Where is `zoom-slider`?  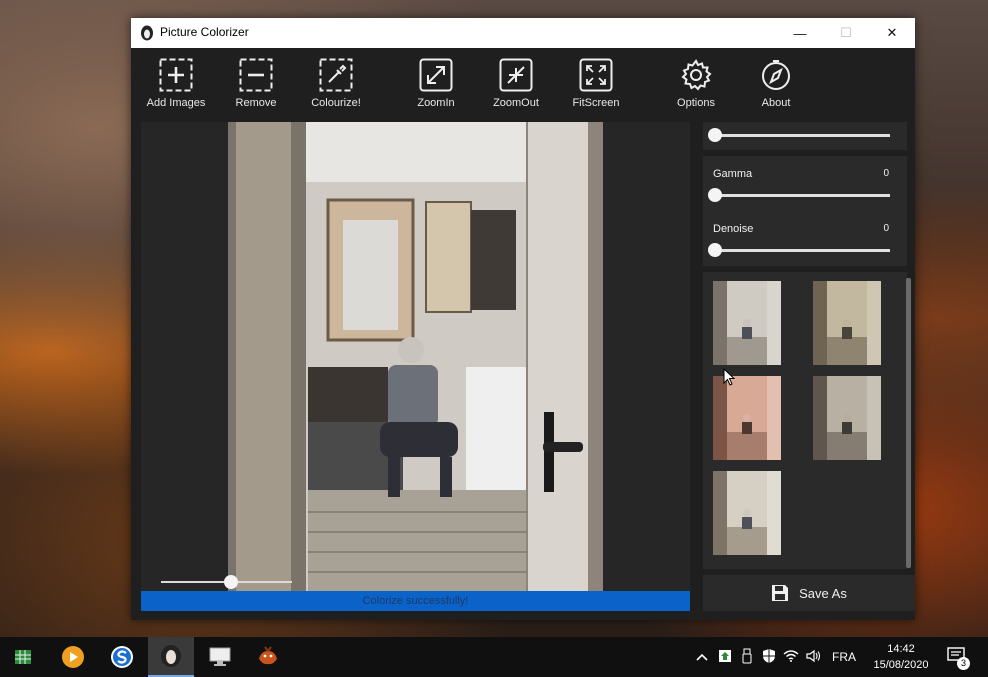 zoom-slider is located at coordinates (226, 582).